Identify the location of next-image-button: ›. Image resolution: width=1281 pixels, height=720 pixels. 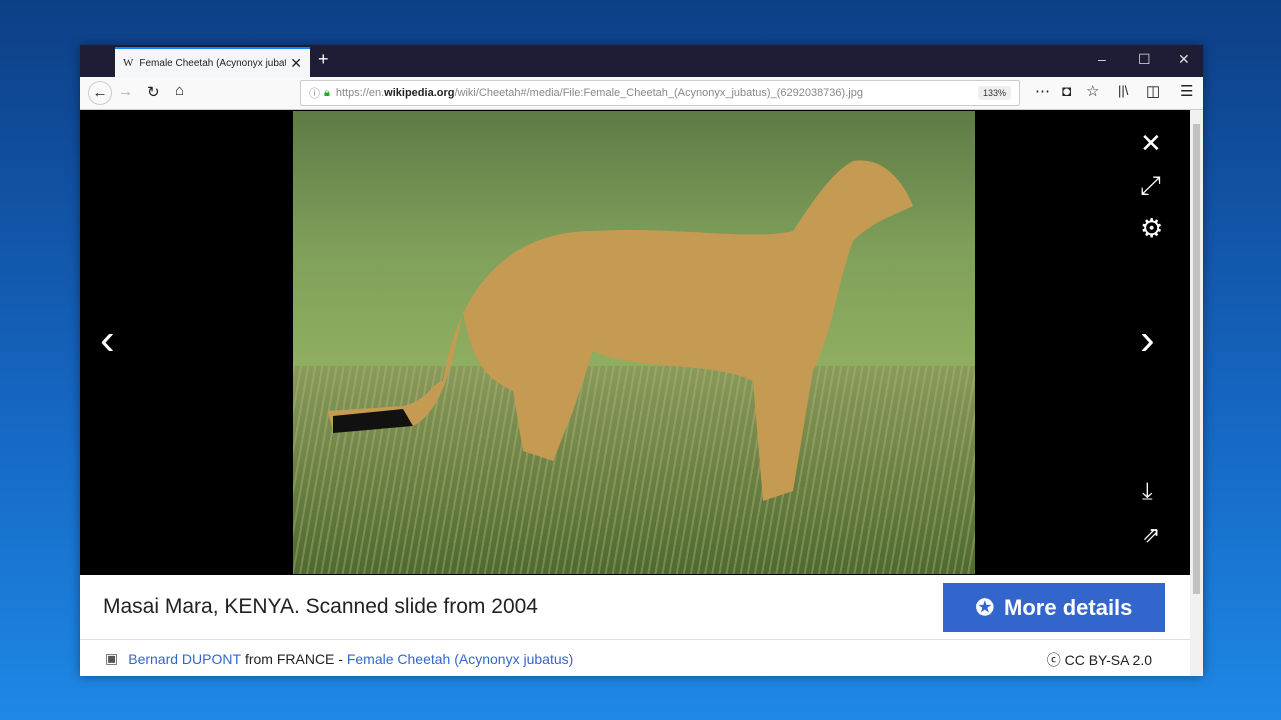
(1147, 340).